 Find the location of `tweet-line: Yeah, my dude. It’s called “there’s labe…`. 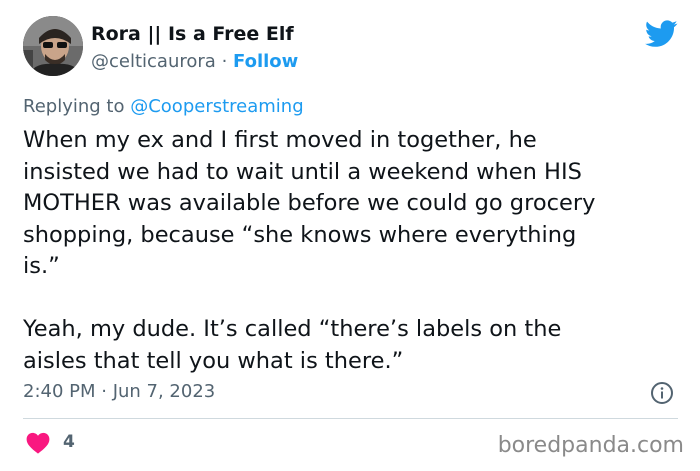

tweet-line: Yeah, my dude. It’s called “there’s labe… is located at coordinates (292, 329).